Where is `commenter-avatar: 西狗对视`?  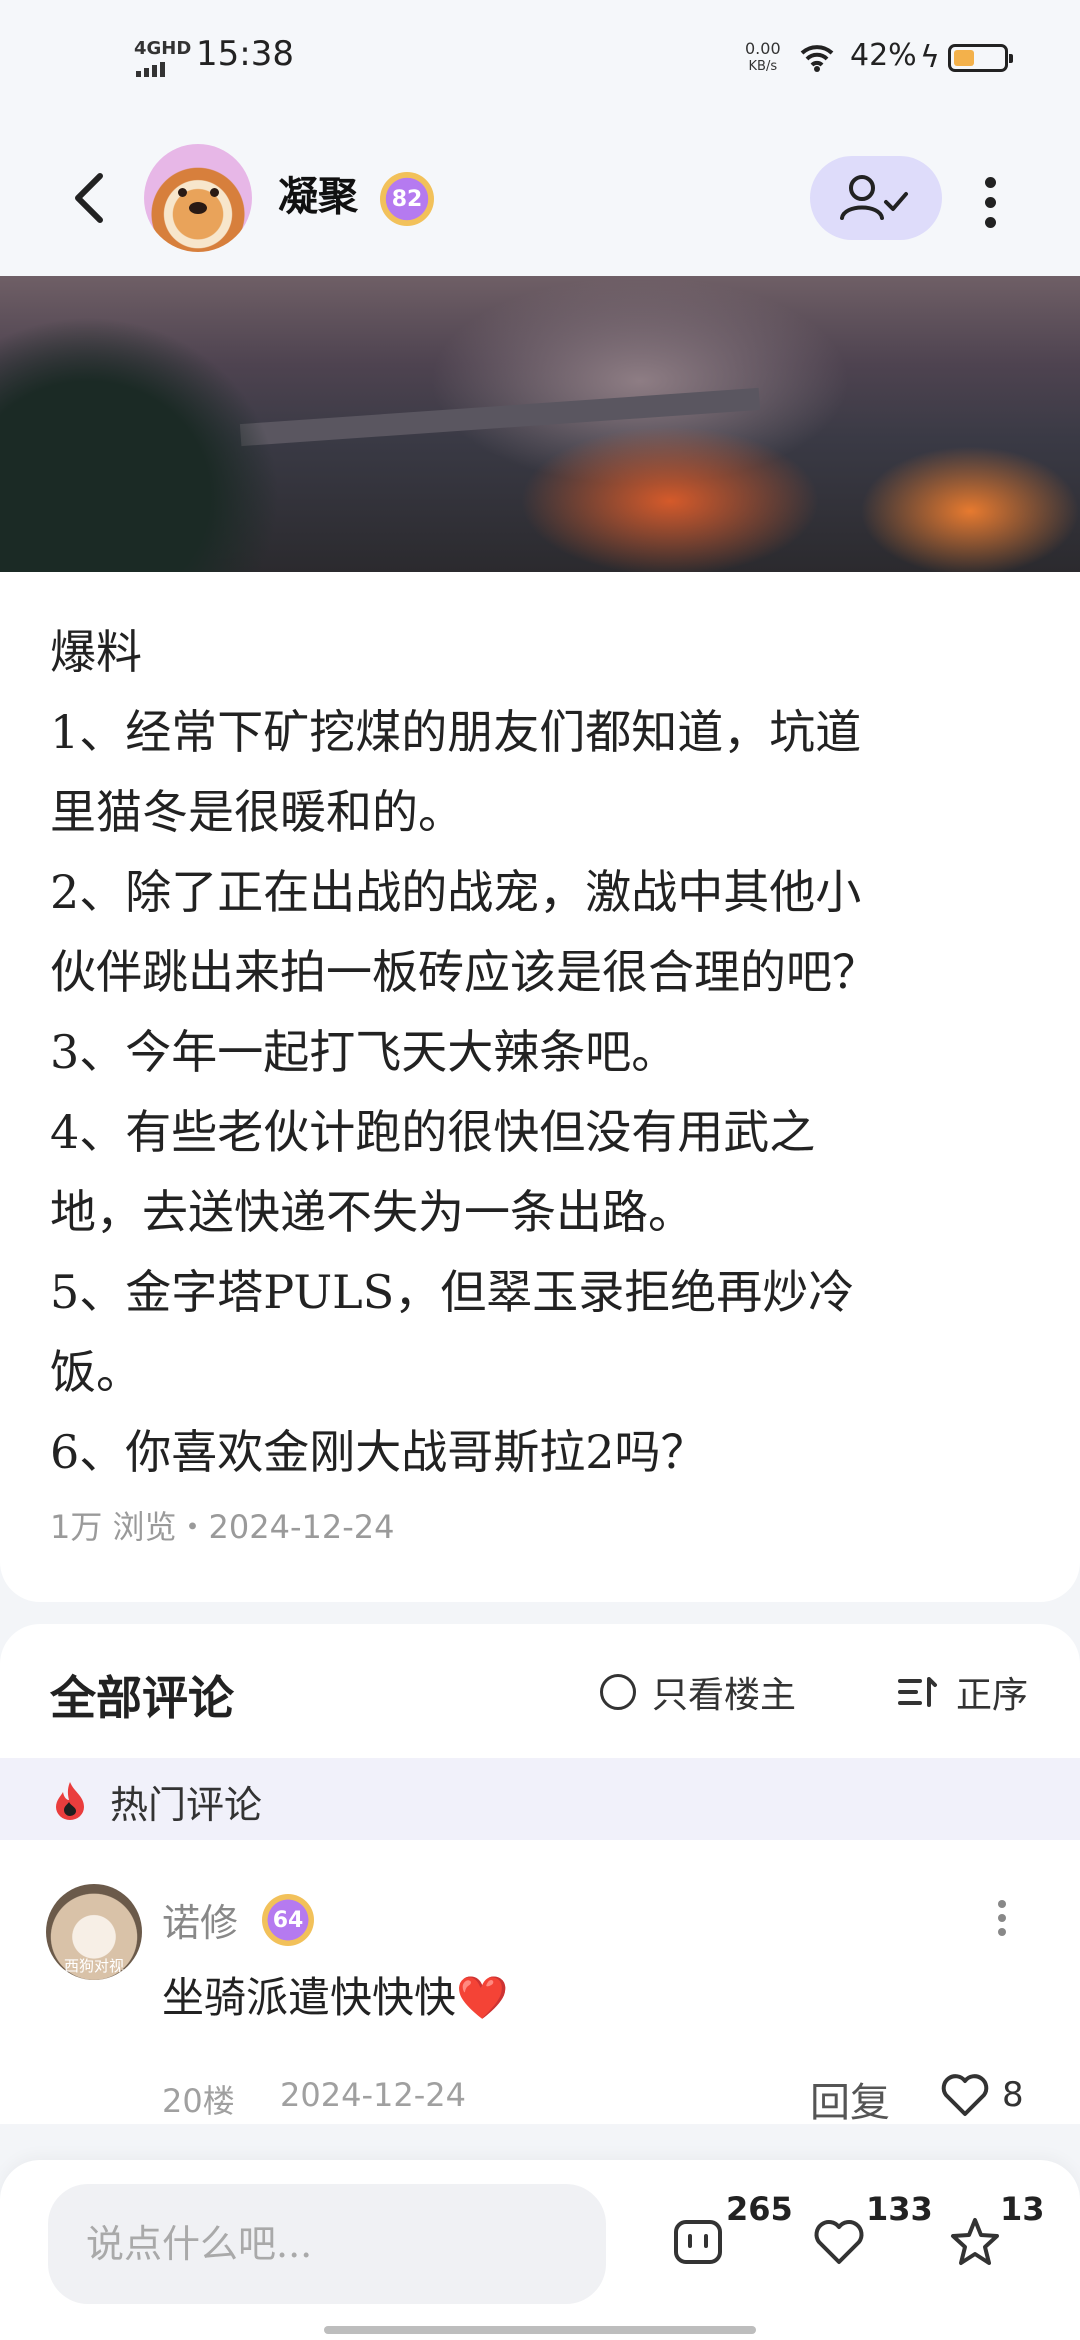
commenter-avatar: 西狗对视 is located at coordinates (94, 1932).